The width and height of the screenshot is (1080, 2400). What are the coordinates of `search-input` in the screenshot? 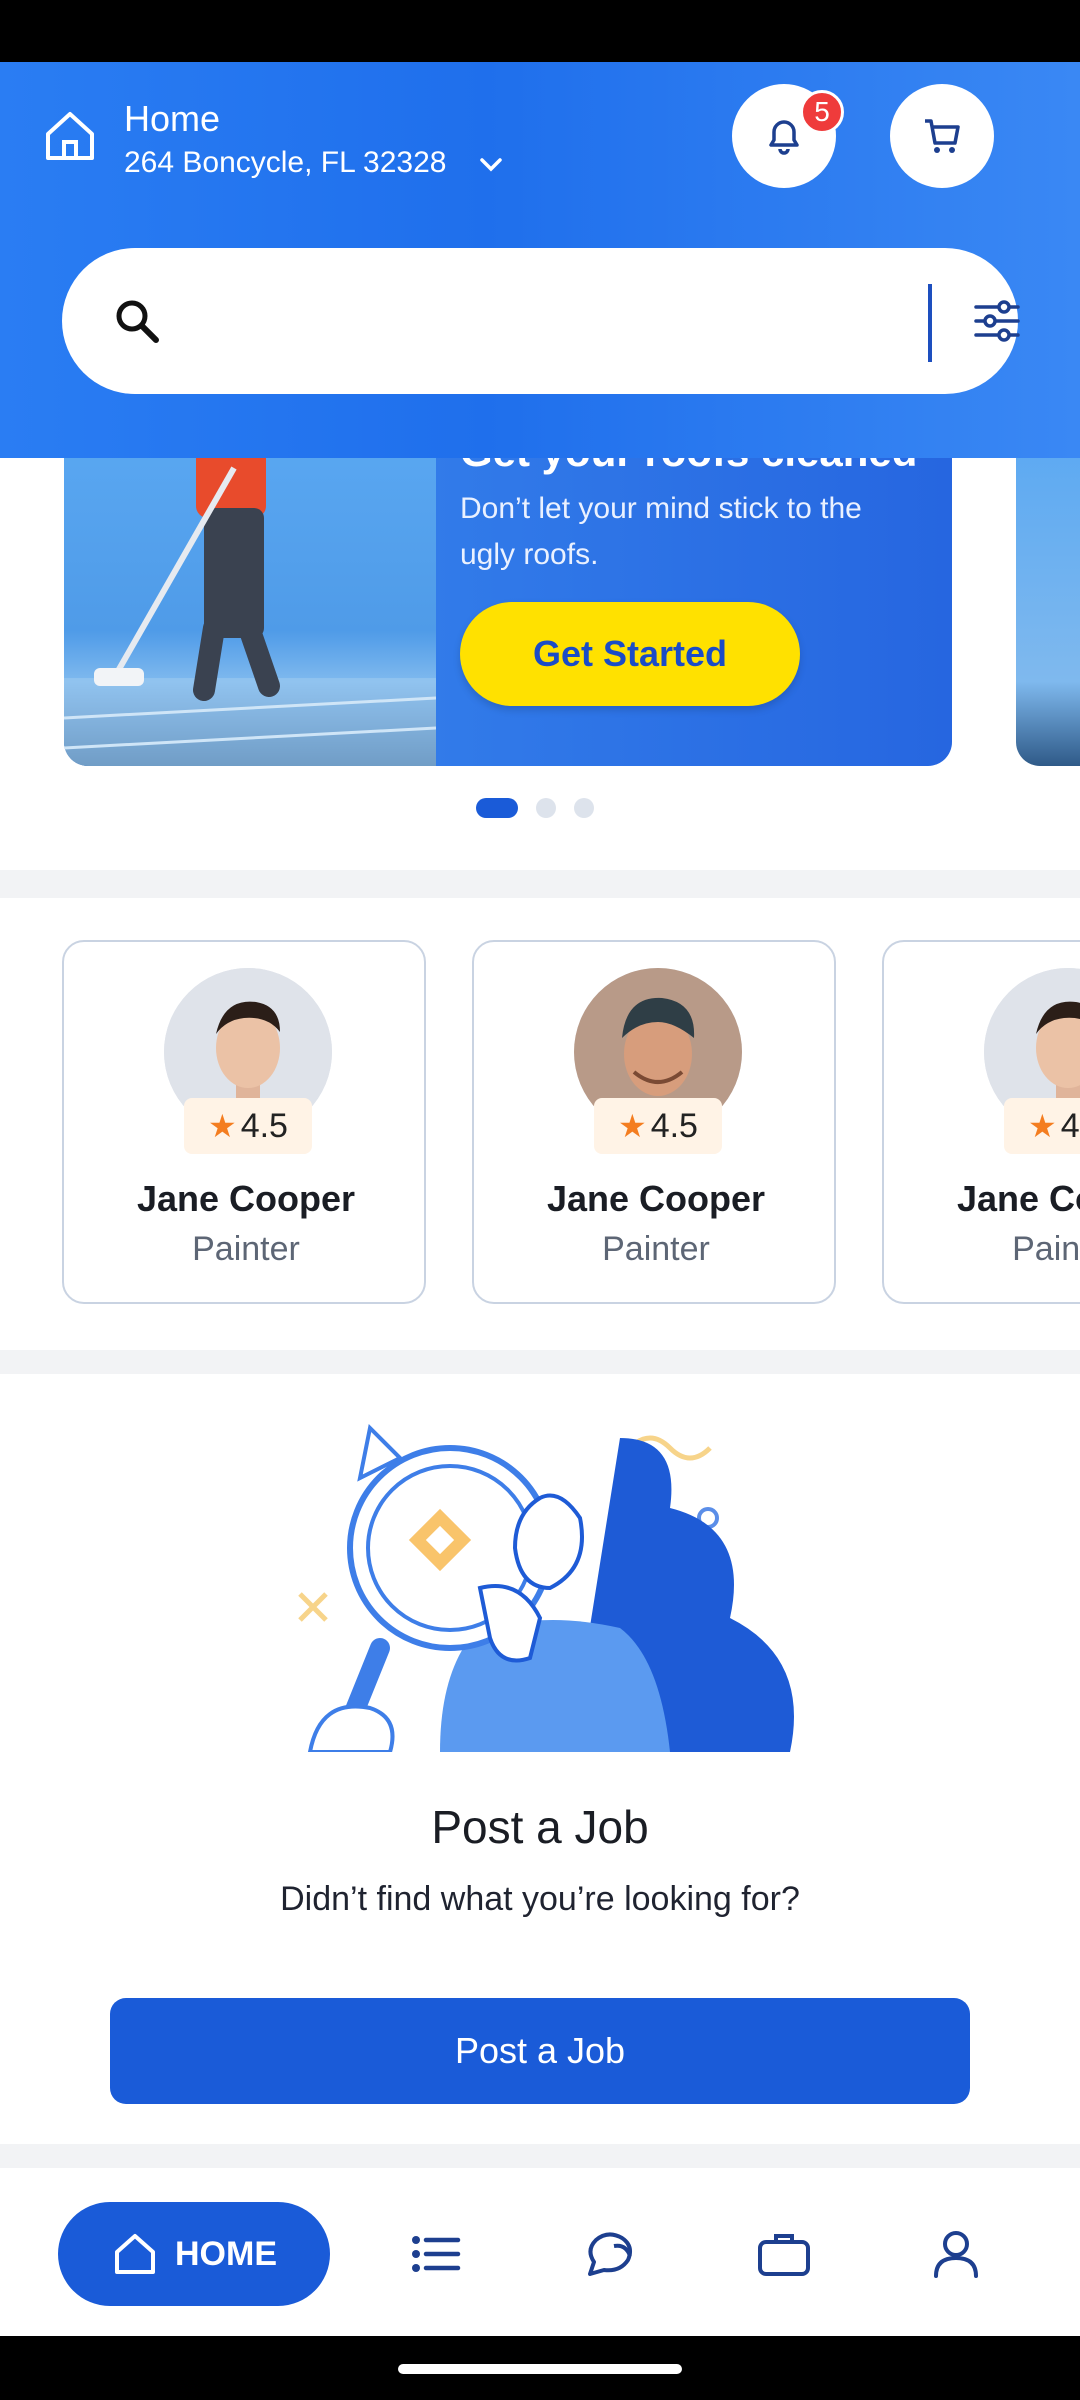 It's located at (542, 321).